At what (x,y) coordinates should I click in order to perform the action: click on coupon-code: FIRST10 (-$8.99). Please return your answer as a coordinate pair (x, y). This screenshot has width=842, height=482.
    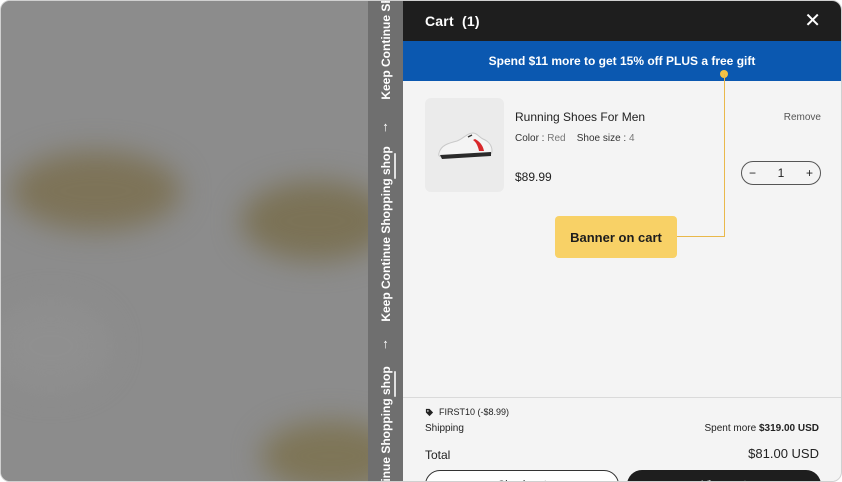
    Looking at the image, I should click on (474, 412).